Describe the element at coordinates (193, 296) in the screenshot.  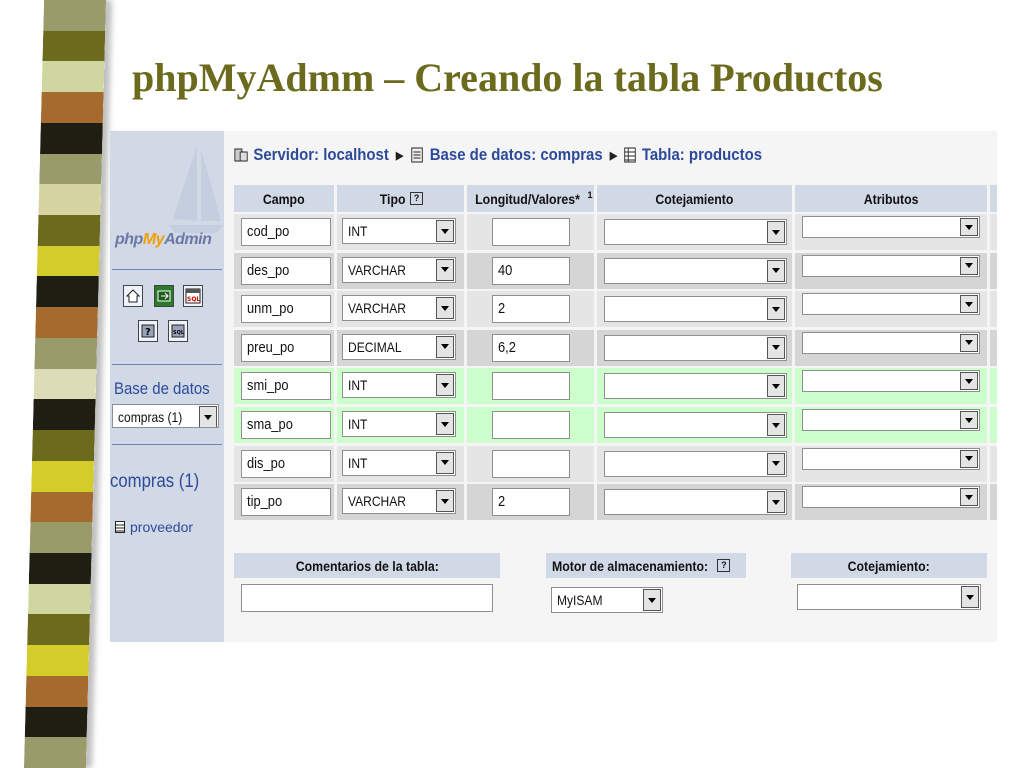
I see `sql-query-icon: SQL` at that location.